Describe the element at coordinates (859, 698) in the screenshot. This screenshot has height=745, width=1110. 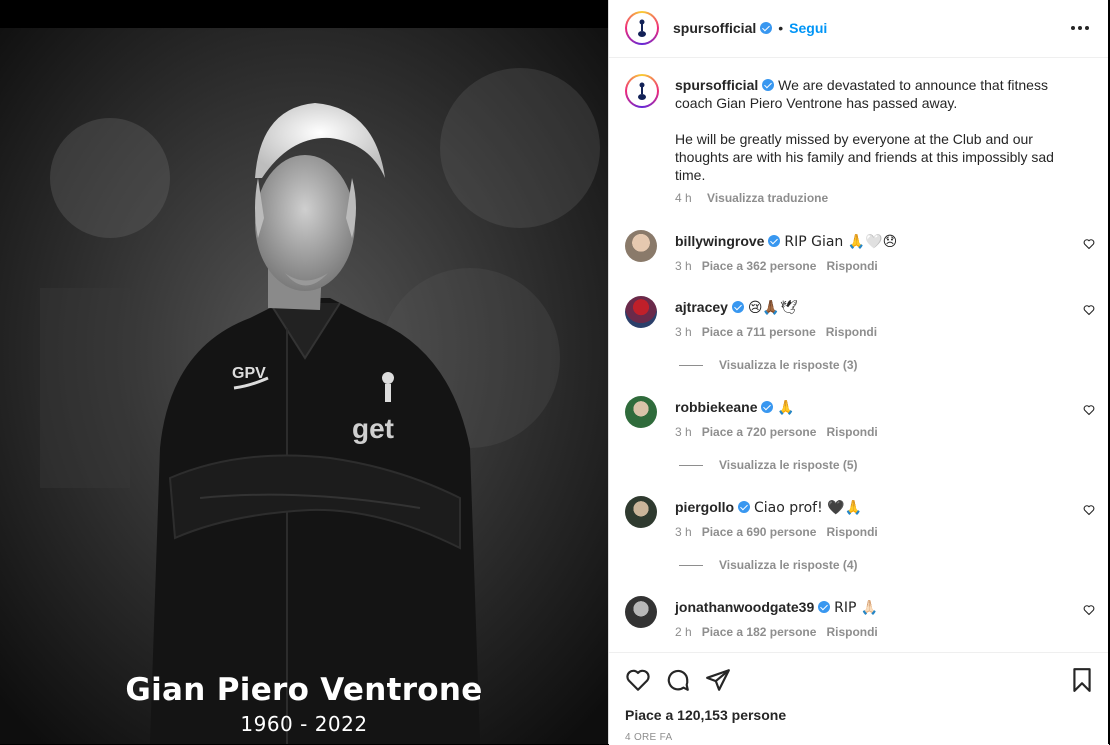
I see `post-actions-bar: Piace a 120,153 persone 4 ORE FA` at that location.